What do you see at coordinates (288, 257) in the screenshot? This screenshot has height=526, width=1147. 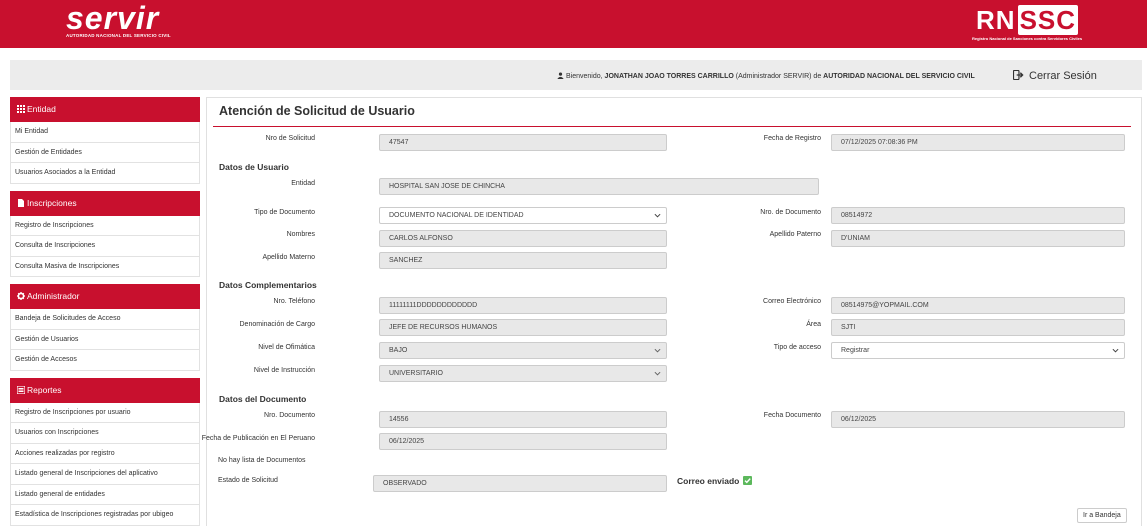 I see `apellido-materno-label: Apellido Materno` at bounding box center [288, 257].